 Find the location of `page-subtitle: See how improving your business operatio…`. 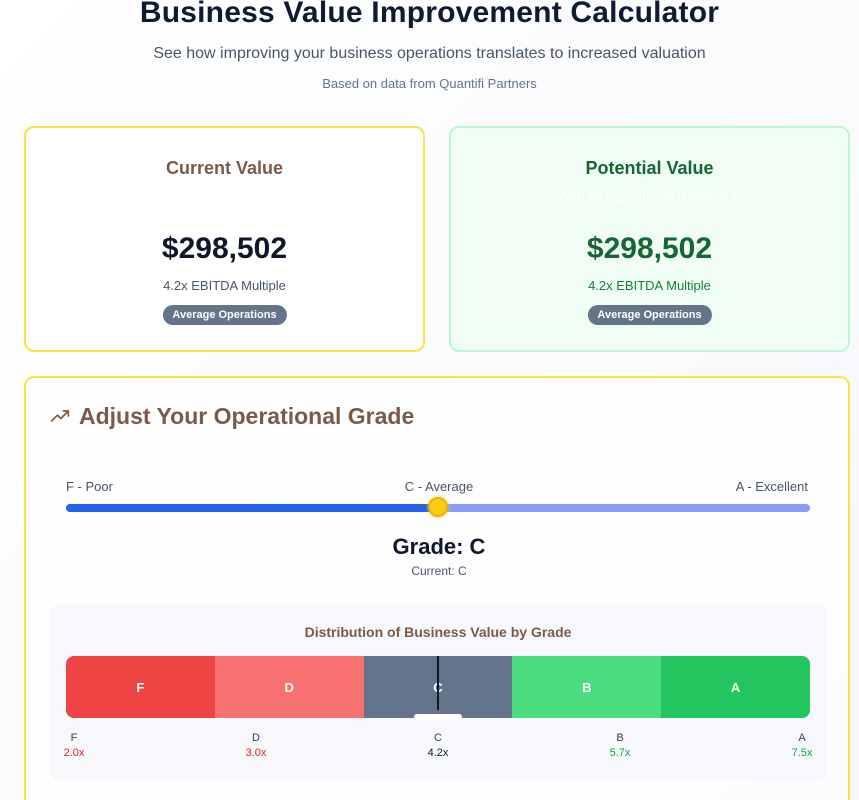

page-subtitle: See how improving your business operatio… is located at coordinates (429, 53).